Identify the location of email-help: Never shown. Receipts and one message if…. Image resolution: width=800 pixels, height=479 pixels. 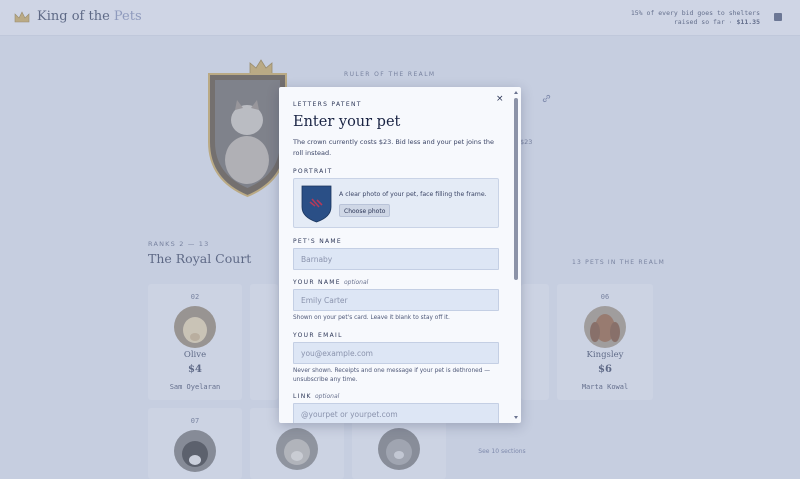
(392, 375).